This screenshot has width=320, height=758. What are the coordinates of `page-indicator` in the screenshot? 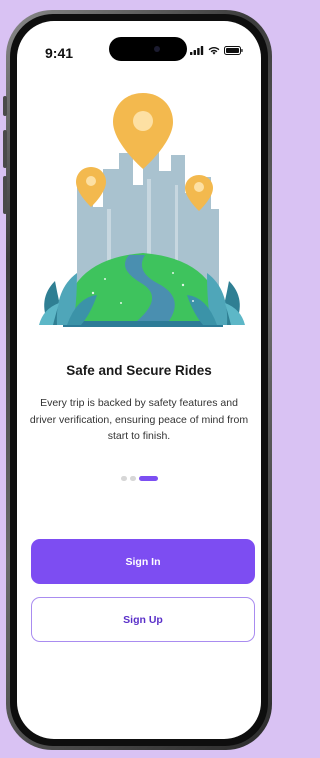 It's located at (139, 478).